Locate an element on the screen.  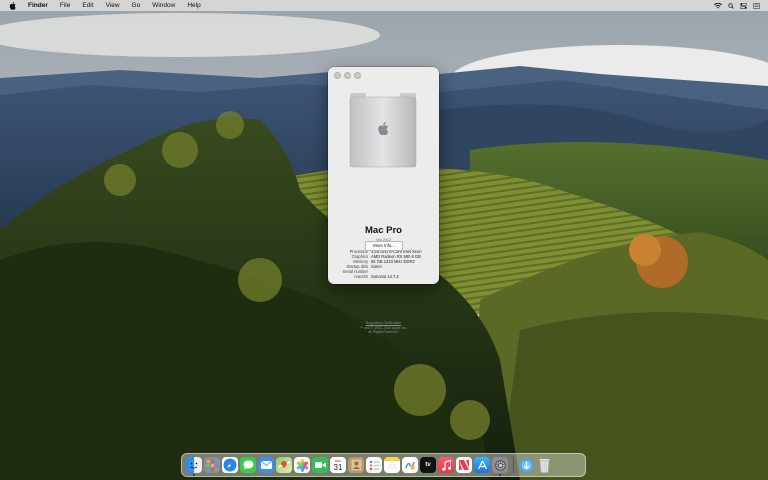
finder-icon is located at coordinates (194, 466).